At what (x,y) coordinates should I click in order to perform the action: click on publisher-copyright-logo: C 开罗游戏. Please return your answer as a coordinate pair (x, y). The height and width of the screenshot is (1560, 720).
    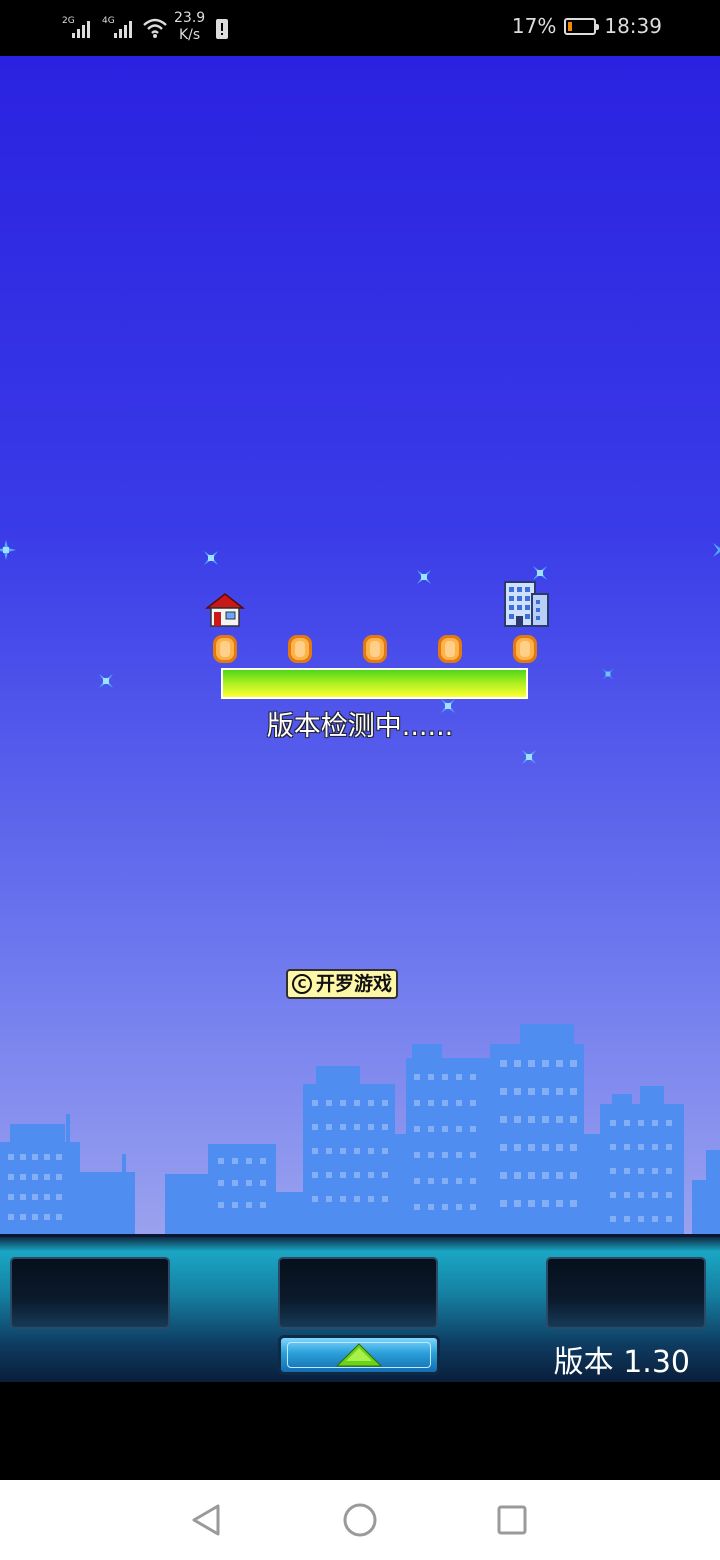
    Looking at the image, I should click on (342, 984).